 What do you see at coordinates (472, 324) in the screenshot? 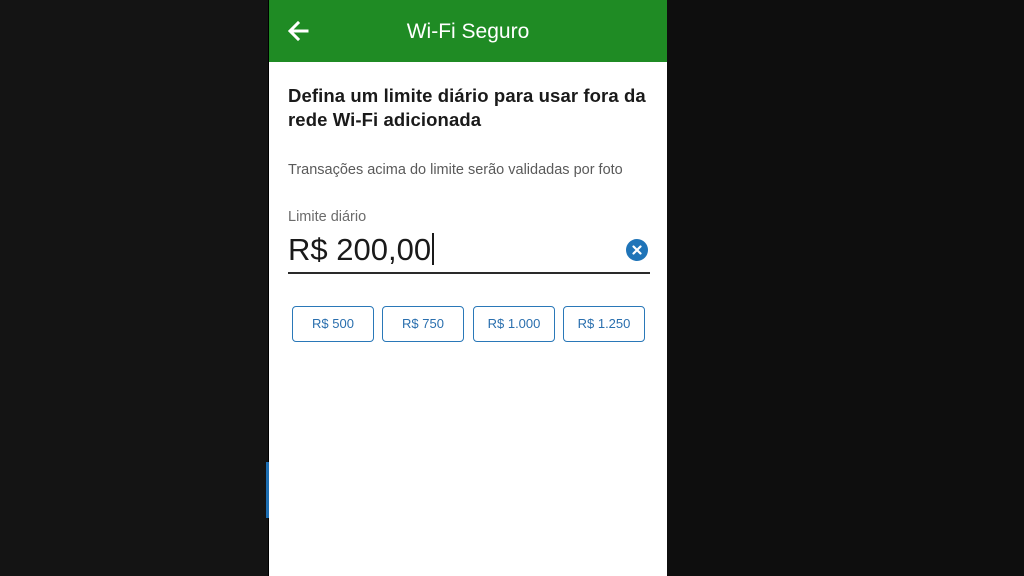
I see `quick-amount-options: R$ 500 R$ 750 R$ 1.000 R$ 1.250` at bounding box center [472, 324].